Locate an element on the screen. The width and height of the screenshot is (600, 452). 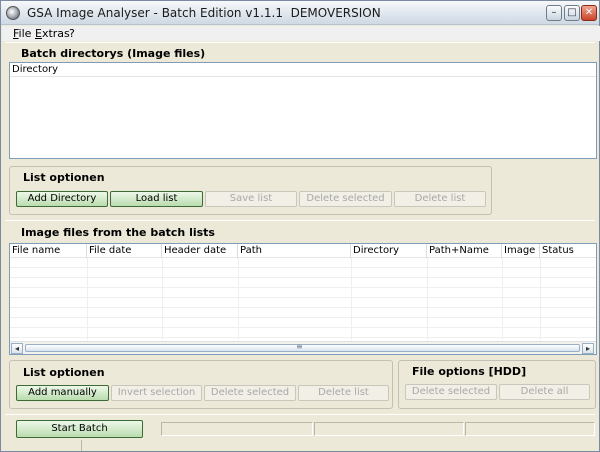
column-status: Status is located at coordinates (568, 251).